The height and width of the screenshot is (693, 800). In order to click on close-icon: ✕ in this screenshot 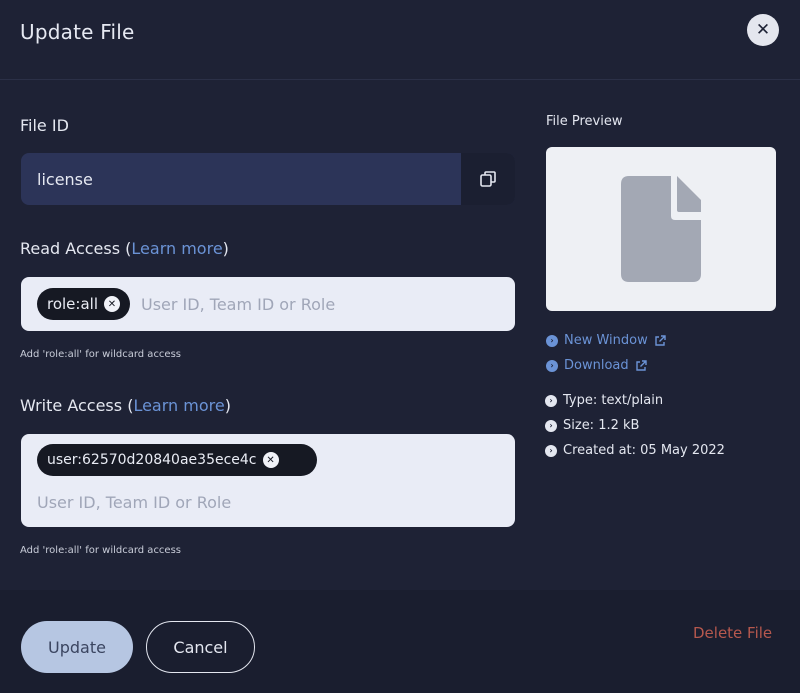, I will do `click(763, 30)`.